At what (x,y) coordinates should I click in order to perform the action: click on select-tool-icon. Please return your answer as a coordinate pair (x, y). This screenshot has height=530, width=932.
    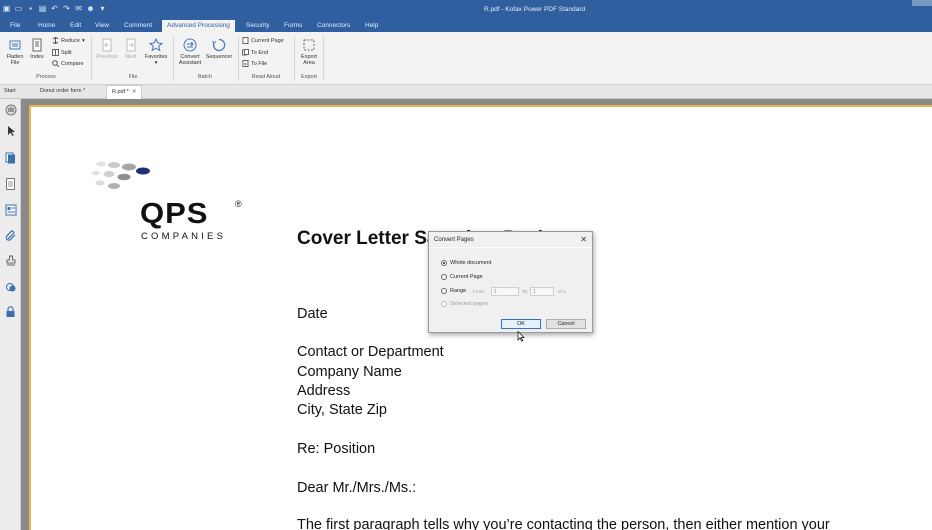
    Looking at the image, I should click on (10, 130).